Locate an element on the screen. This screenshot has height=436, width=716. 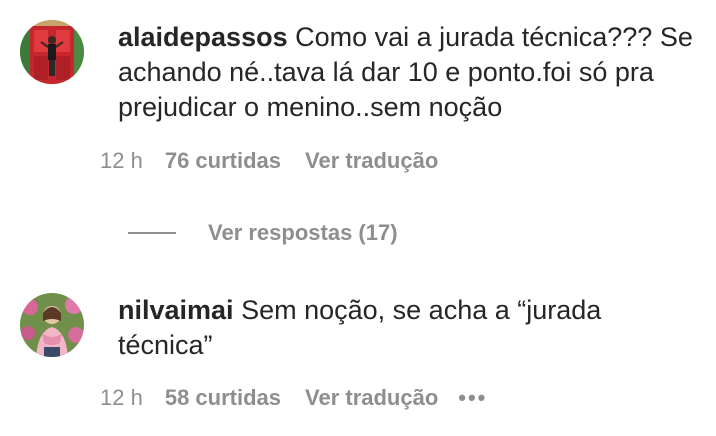
view-replies-button: Ver respostas (17) is located at coordinates (263, 233).